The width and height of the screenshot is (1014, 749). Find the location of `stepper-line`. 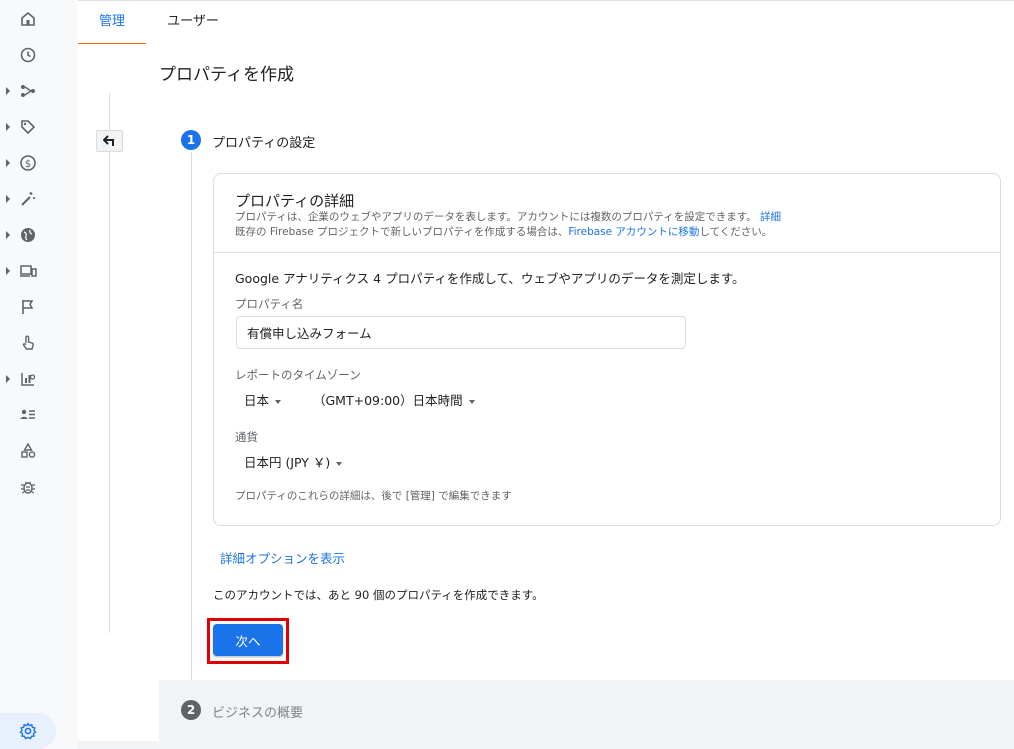

stepper-line is located at coordinates (191, 416).